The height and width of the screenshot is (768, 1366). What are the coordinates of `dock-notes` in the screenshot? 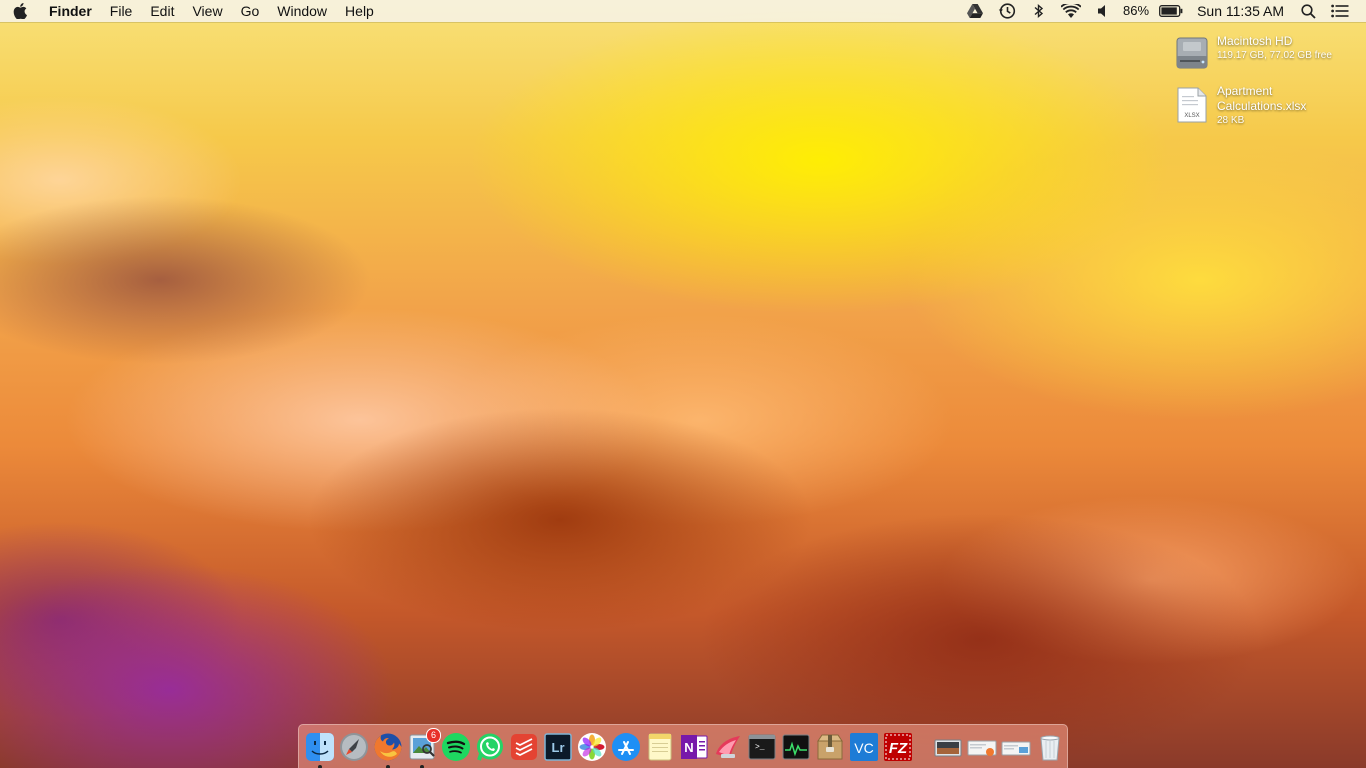 It's located at (660, 747).